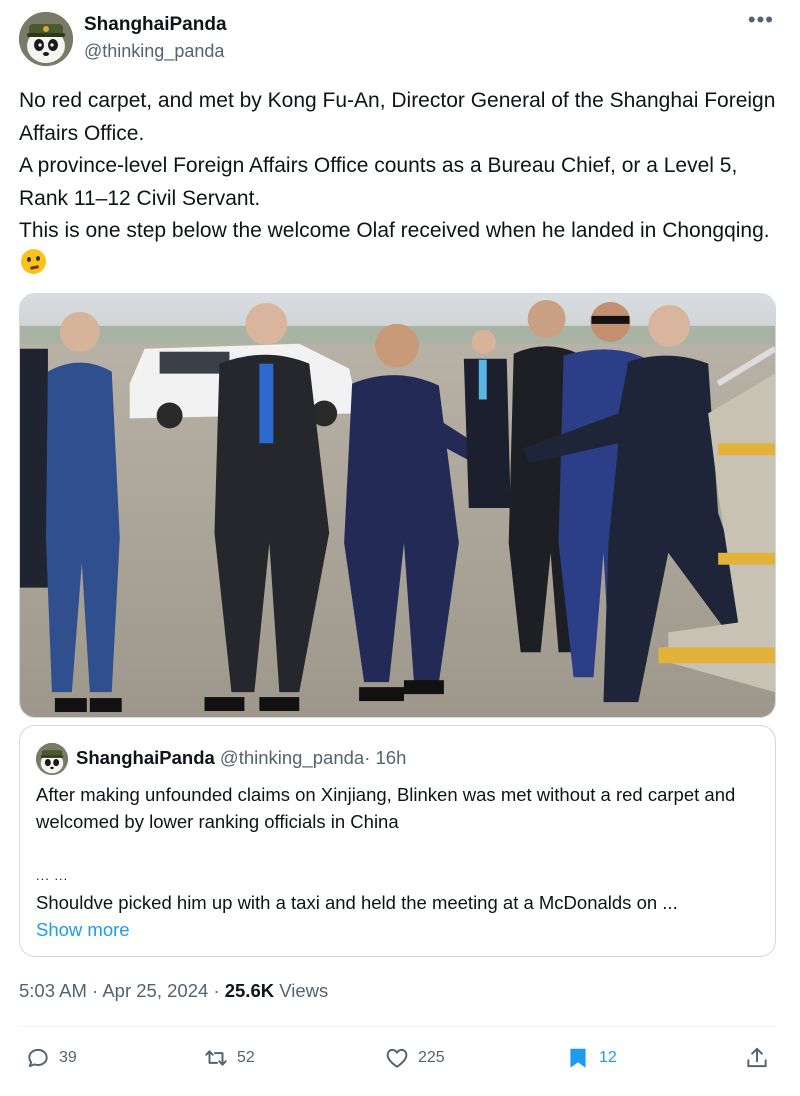 The width and height of the screenshot is (800, 1096). Describe the element at coordinates (391, 757) in the screenshot. I see `quoted-timestamp: 16h` at that location.